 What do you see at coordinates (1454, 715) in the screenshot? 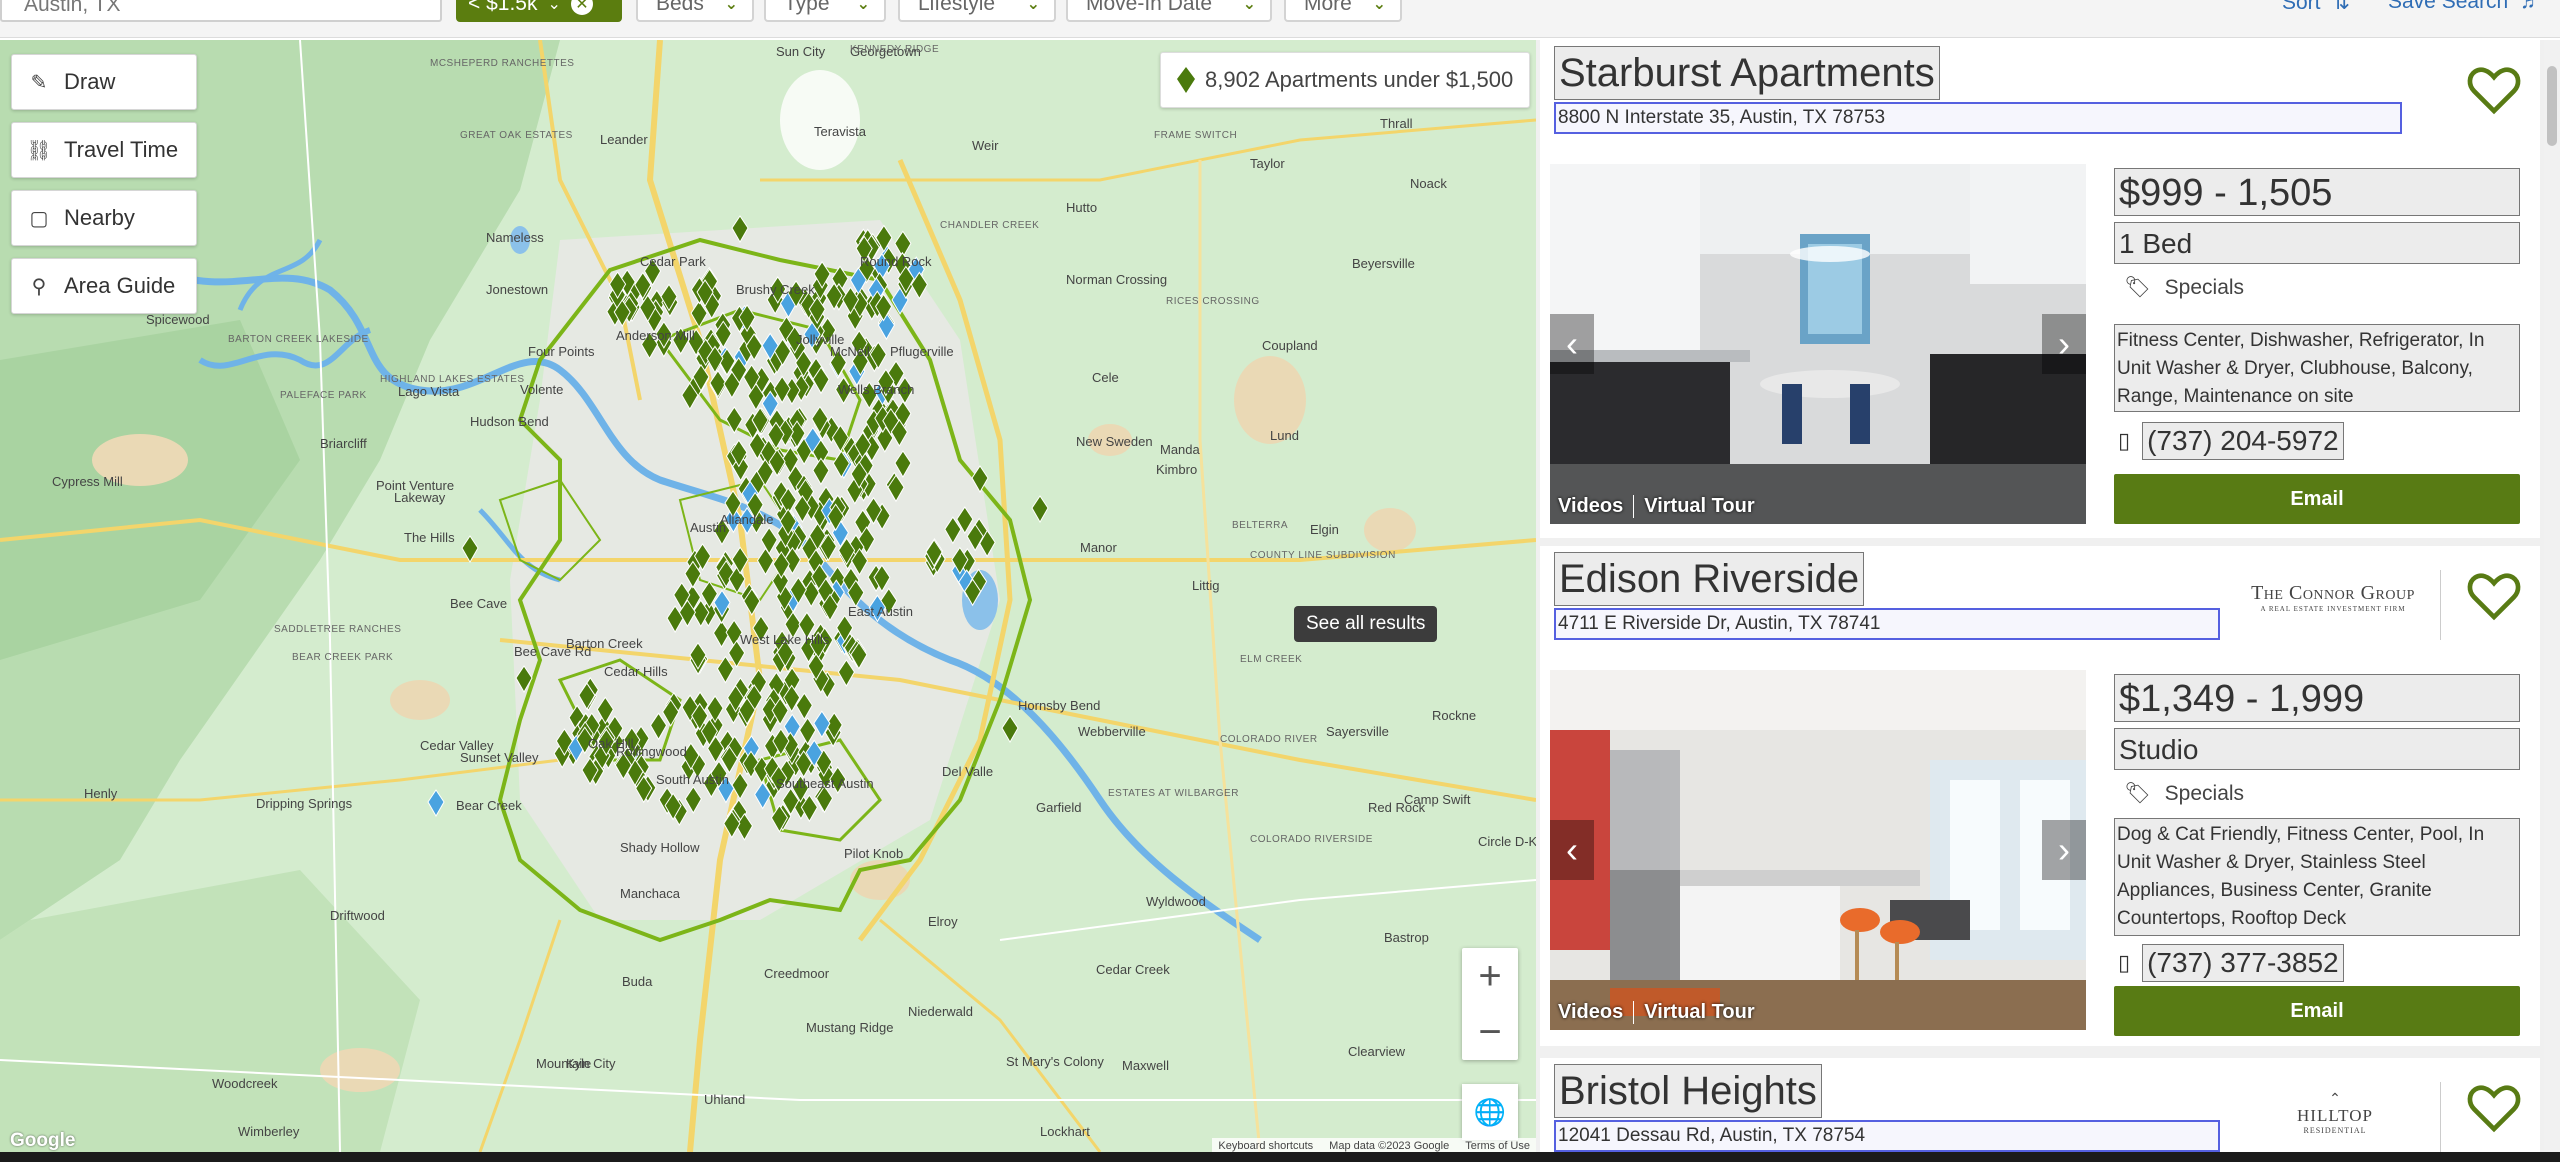
I see `map-town-label: Rockne` at bounding box center [1454, 715].